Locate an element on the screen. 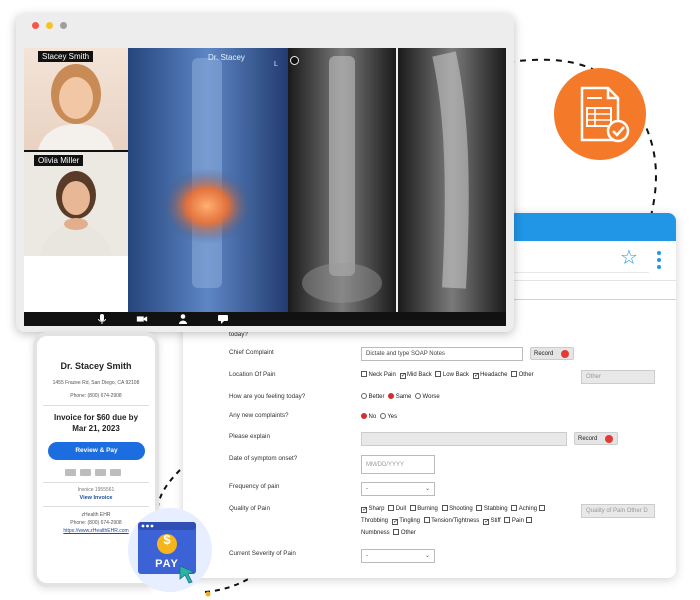 The height and width of the screenshot is (600, 700). call-toolbar is located at coordinates (265, 319).